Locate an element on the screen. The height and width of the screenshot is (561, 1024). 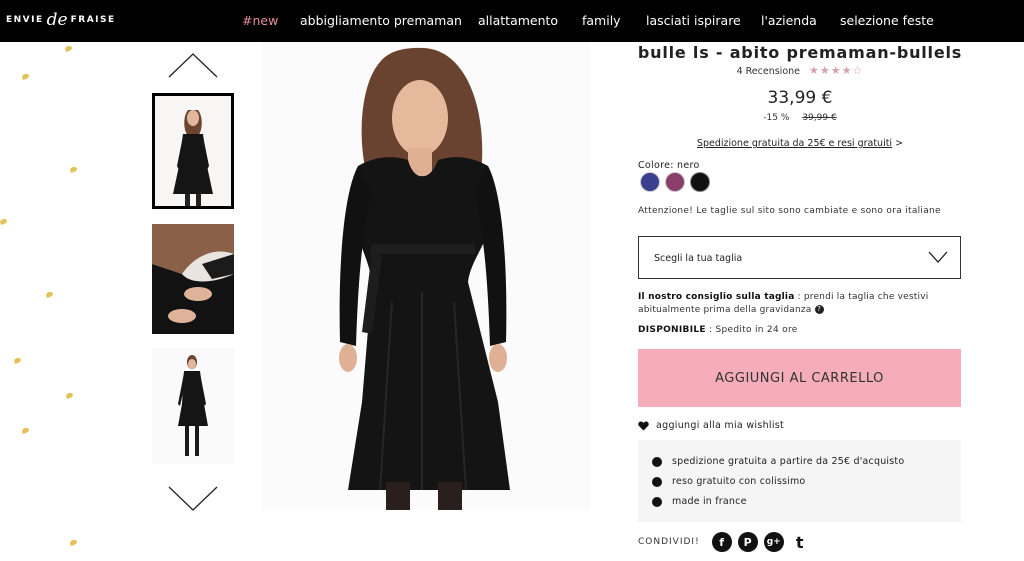
nav-item-family: family is located at coordinates (601, 20).